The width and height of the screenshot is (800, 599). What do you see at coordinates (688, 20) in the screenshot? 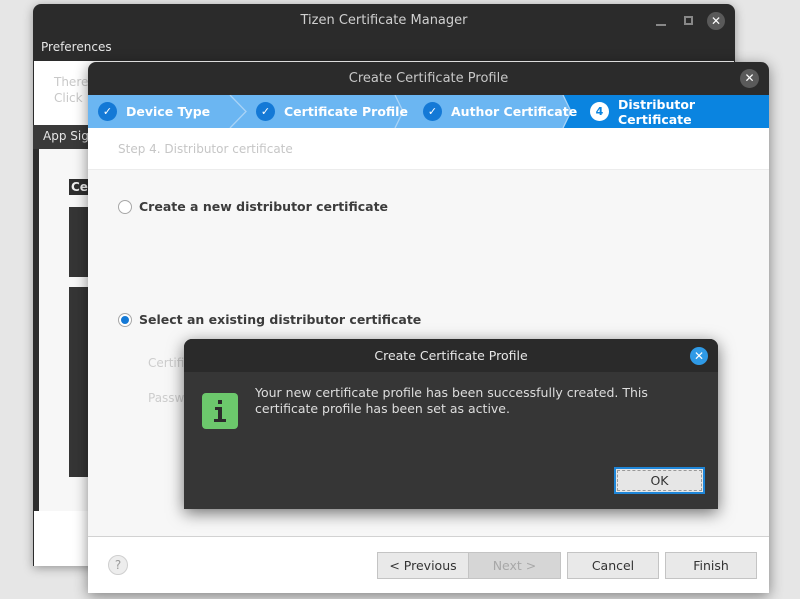
I see `maximize-button` at bounding box center [688, 20].